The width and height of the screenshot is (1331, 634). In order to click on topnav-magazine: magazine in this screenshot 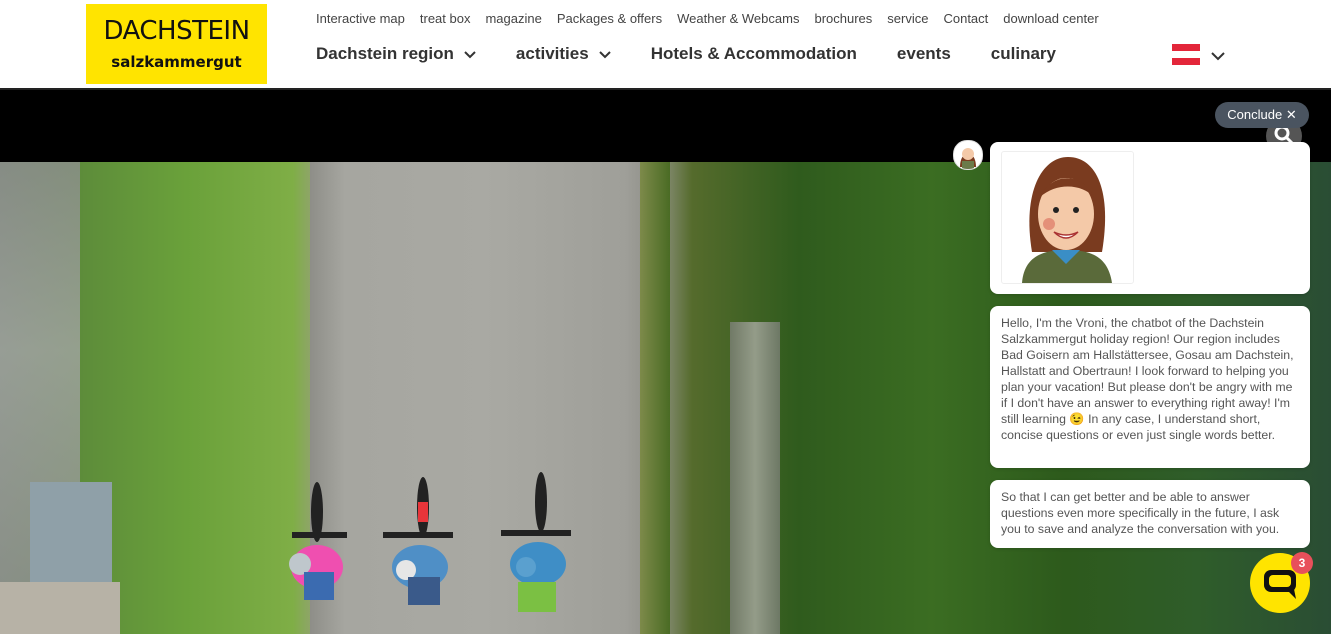, I will do `click(513, 18)`.